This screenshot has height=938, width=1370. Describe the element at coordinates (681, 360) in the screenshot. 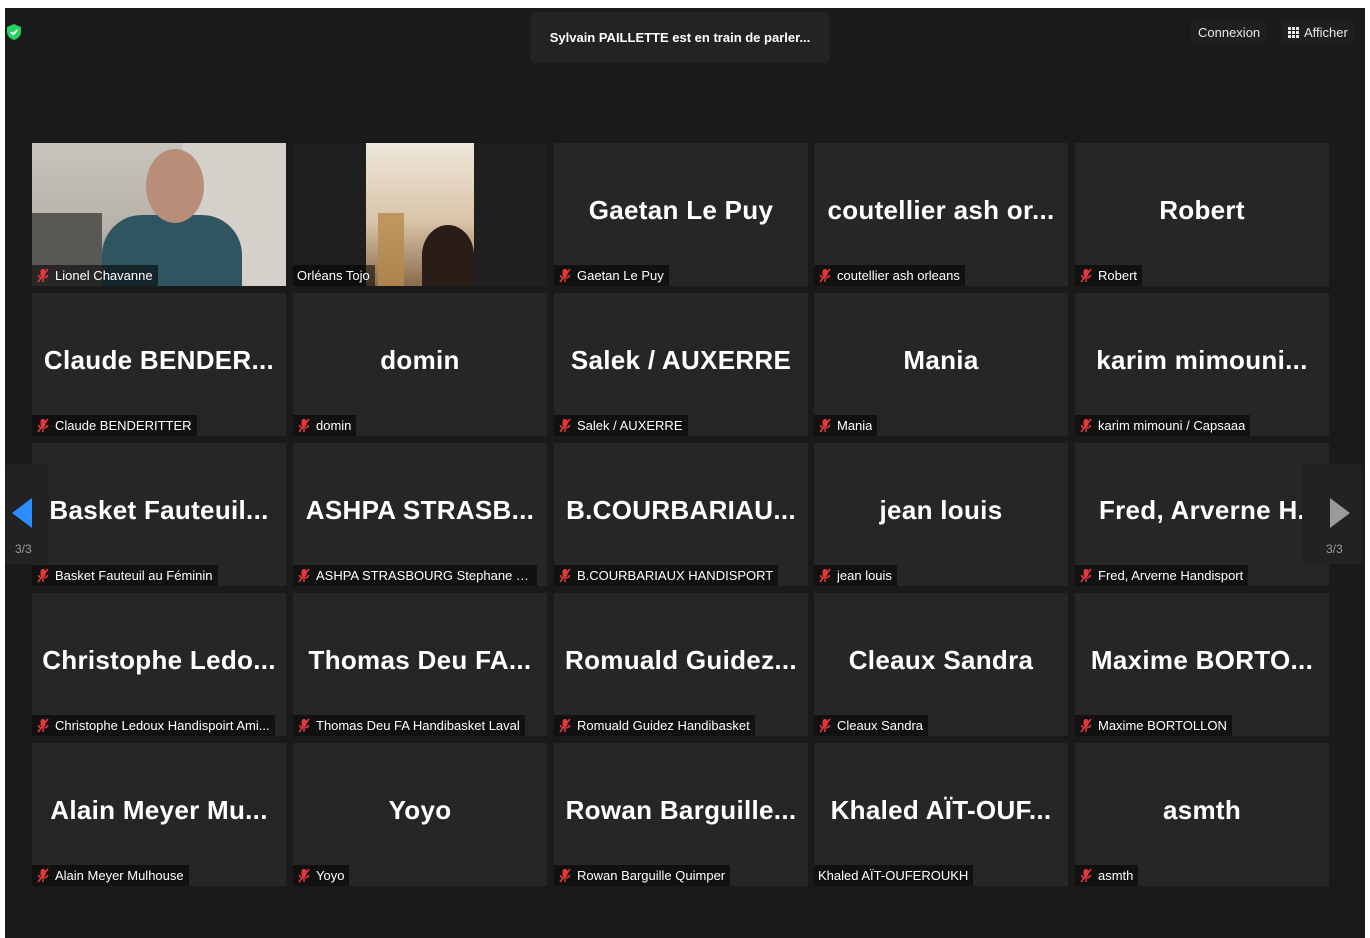

I see `participant-display-name: Salek / AUXERRE` at that location.